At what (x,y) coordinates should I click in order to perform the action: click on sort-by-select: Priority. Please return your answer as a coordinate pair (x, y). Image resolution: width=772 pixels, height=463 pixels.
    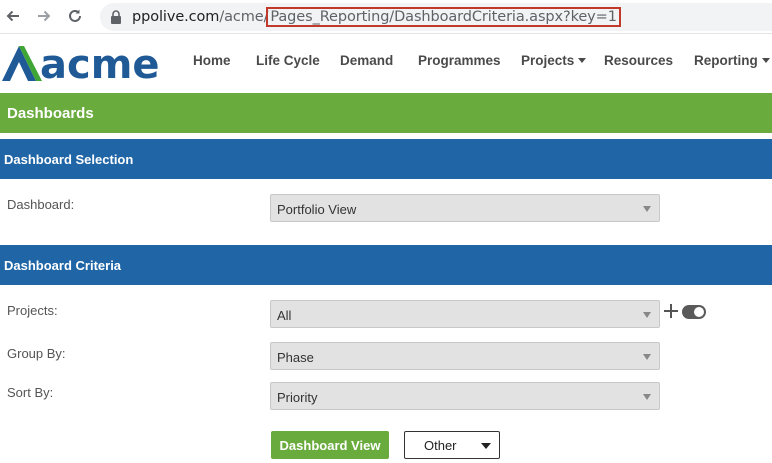
    Looking at the image, I should click on (465, 396).